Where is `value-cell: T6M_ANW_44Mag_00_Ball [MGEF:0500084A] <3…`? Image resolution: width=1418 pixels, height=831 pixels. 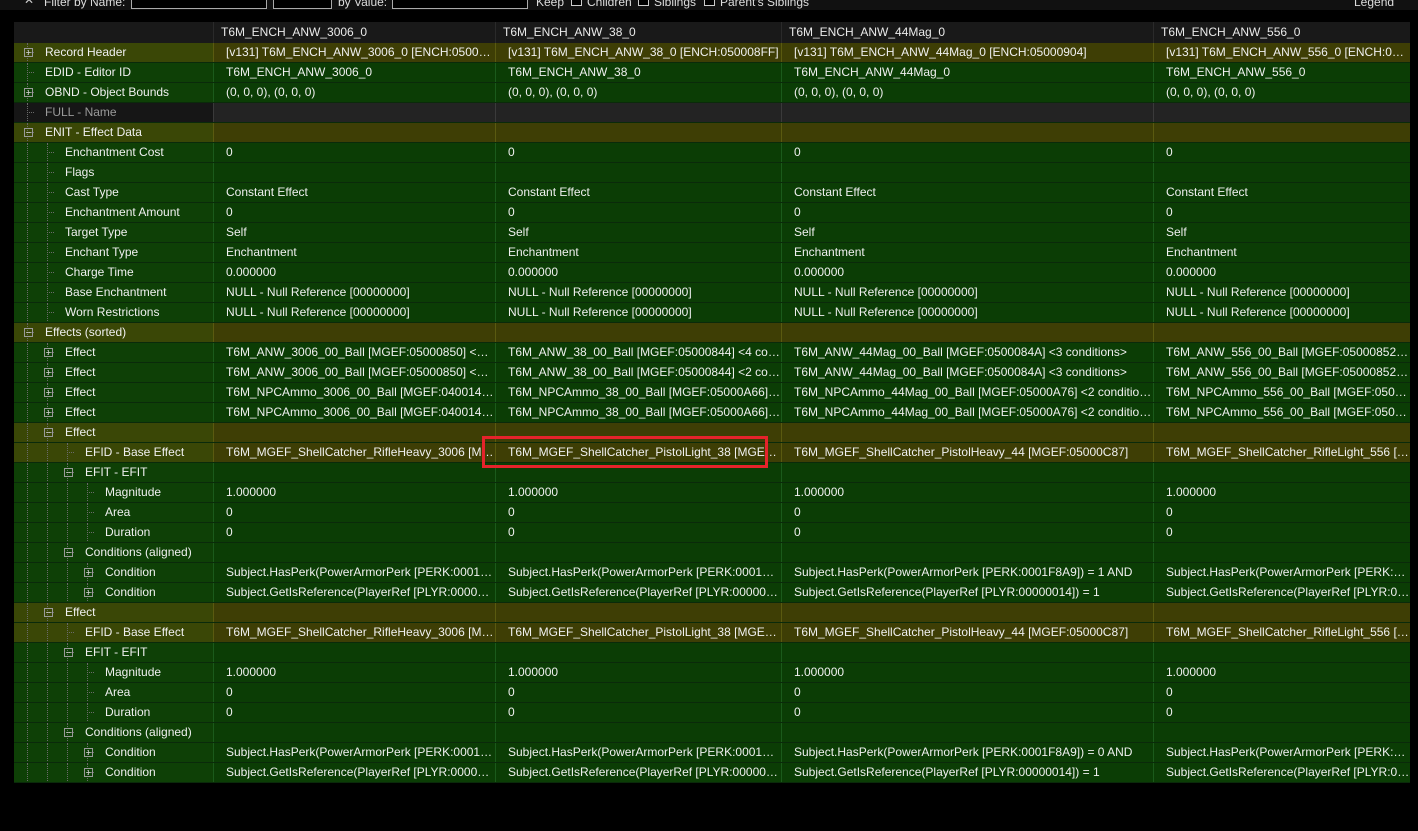 value-cell: T6M_ANW_44Mag_00_Ball [MGEF:0500084A] <3… is located at coordinates (967, 352).